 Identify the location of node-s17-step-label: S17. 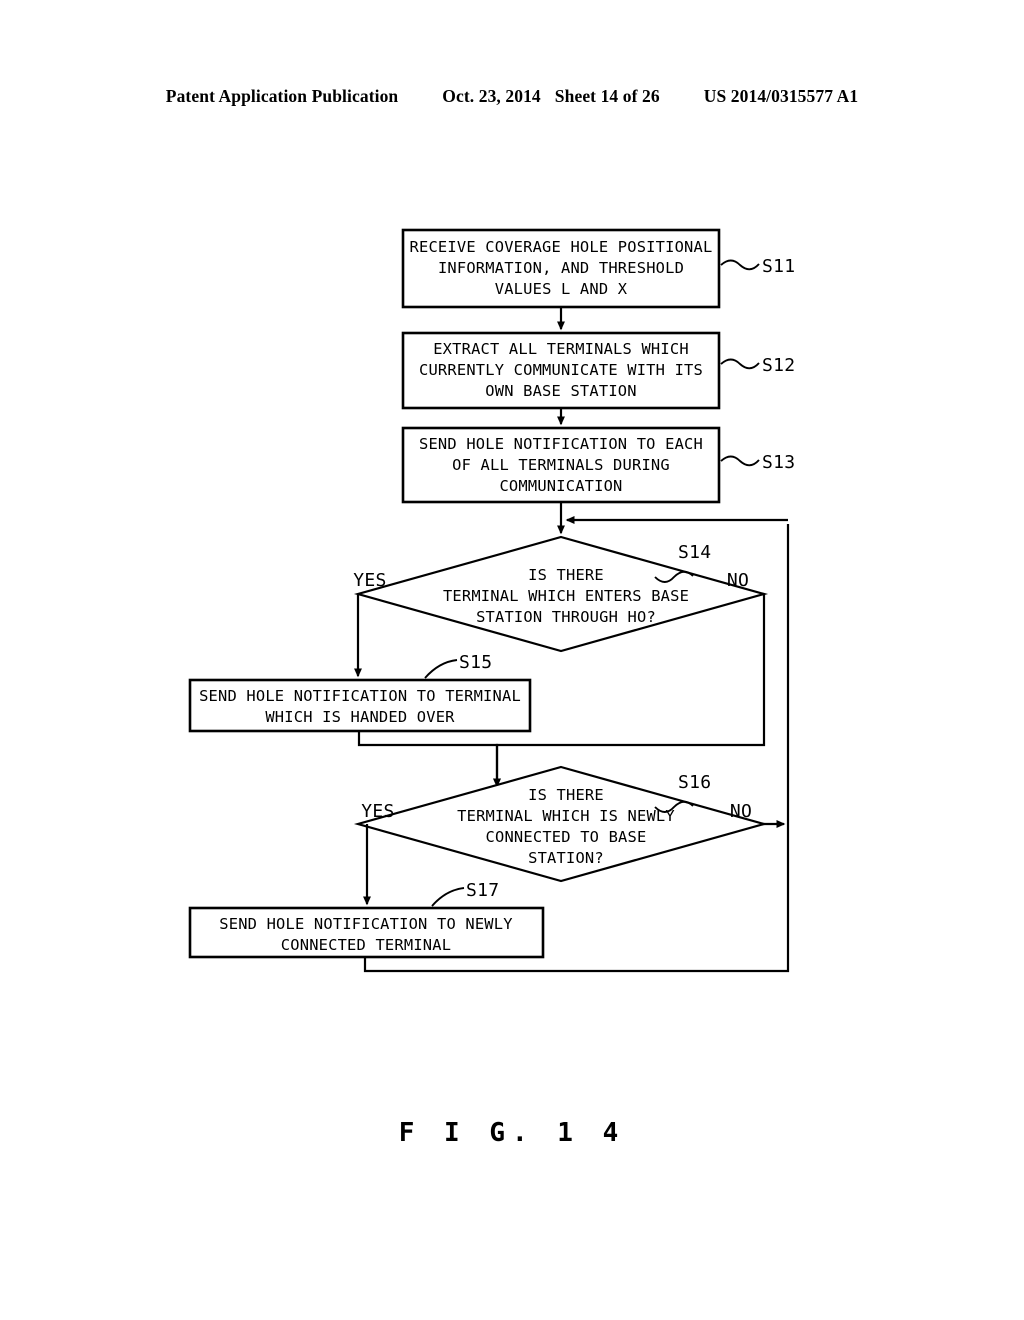
(482, 890).